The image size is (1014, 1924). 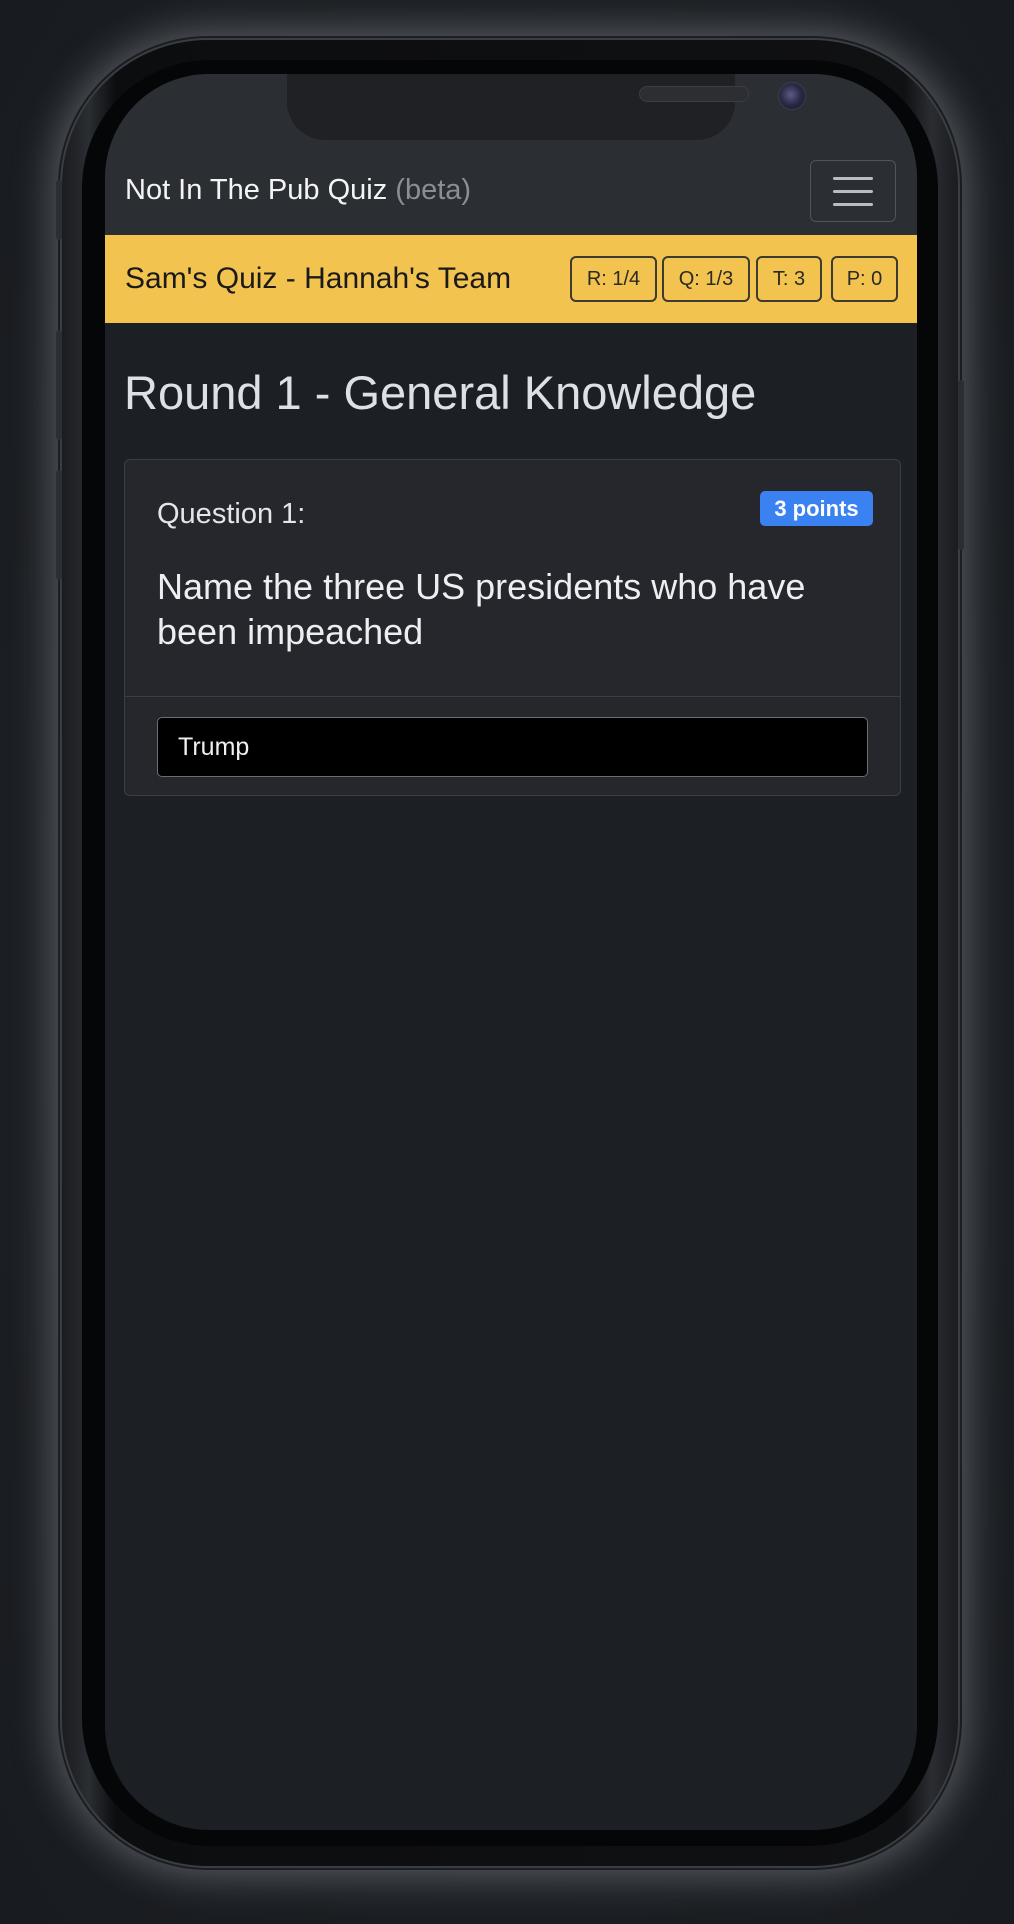 What do you see at coordinates (433, 190) in the screenshot?
I see `brand-beta-label: (beta)` at bounding box center [433, 190].